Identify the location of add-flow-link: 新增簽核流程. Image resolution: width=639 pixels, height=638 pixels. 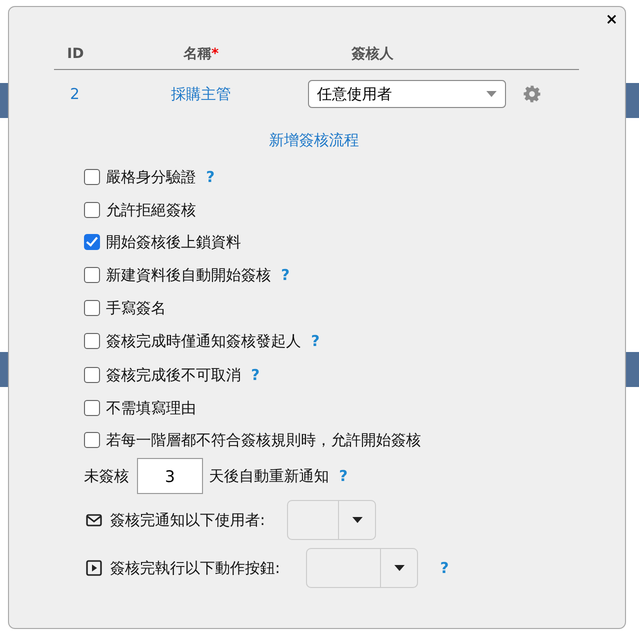
(314, 140).